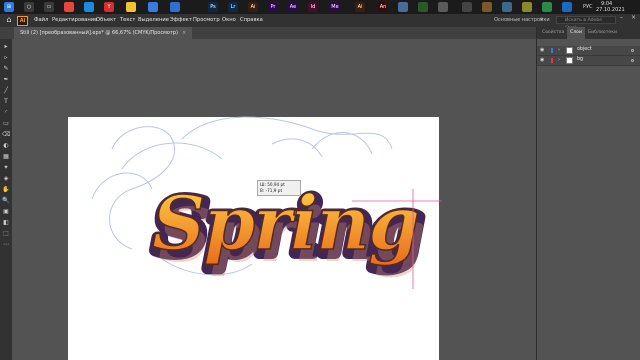  What do you see at coordinates (131, 7) in the screenshot?
I see `explorer-icon` at bounding box center [131, 7].